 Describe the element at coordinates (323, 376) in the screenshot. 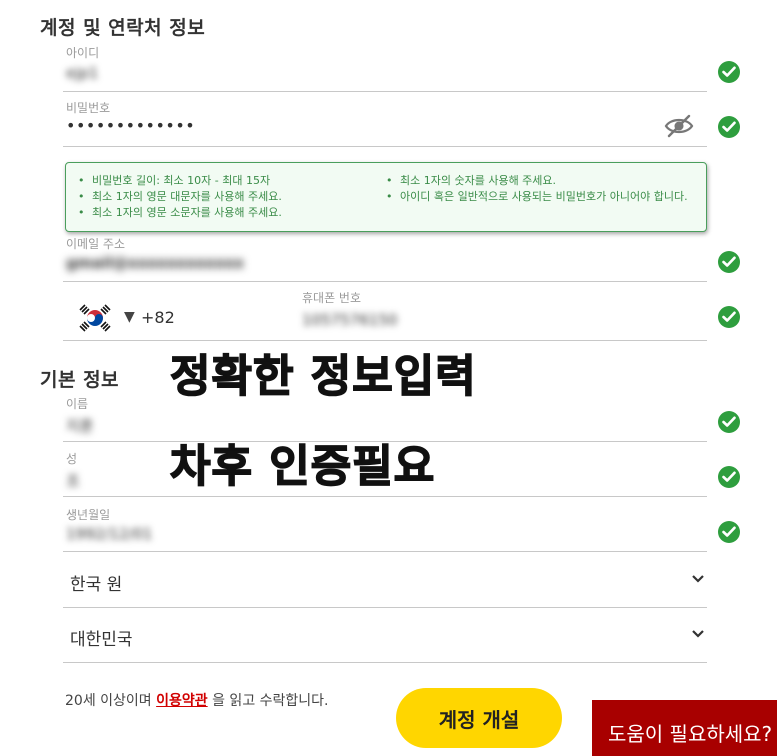

I see `overlay-annotation-line1: 정확한 정보입력` at that location.